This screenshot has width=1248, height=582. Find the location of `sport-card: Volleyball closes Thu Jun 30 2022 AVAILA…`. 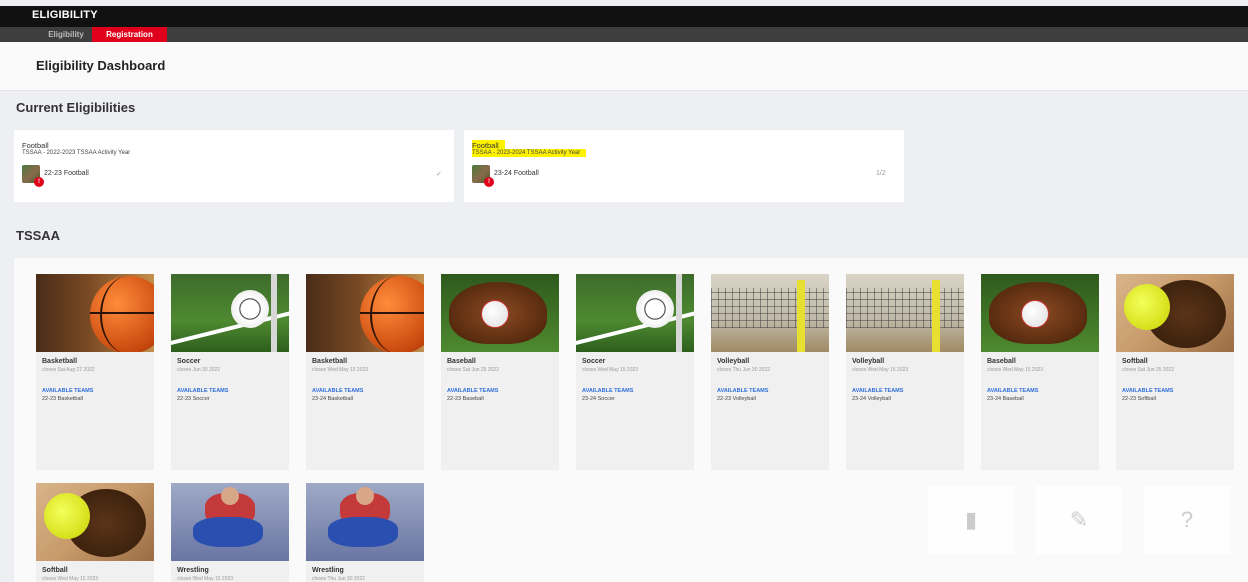

sport-card: Volleyball closes Thu Jun 30 2022 AVAILA… is located at coordinates (770, 372).